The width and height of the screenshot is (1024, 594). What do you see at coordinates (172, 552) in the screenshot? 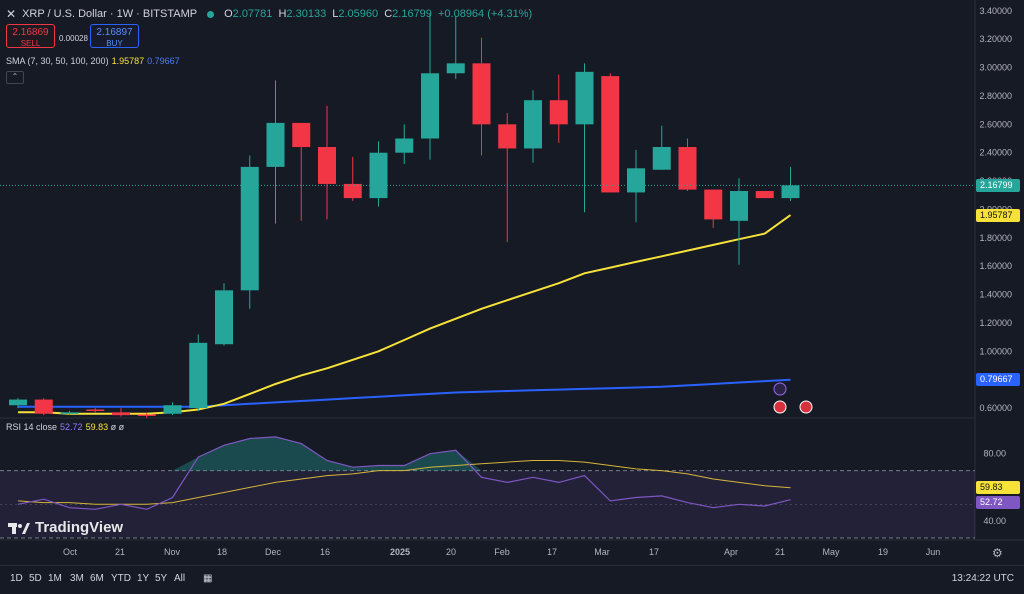
I see `x-axis-tick-label: Nov` at bounding box center [172, 552].